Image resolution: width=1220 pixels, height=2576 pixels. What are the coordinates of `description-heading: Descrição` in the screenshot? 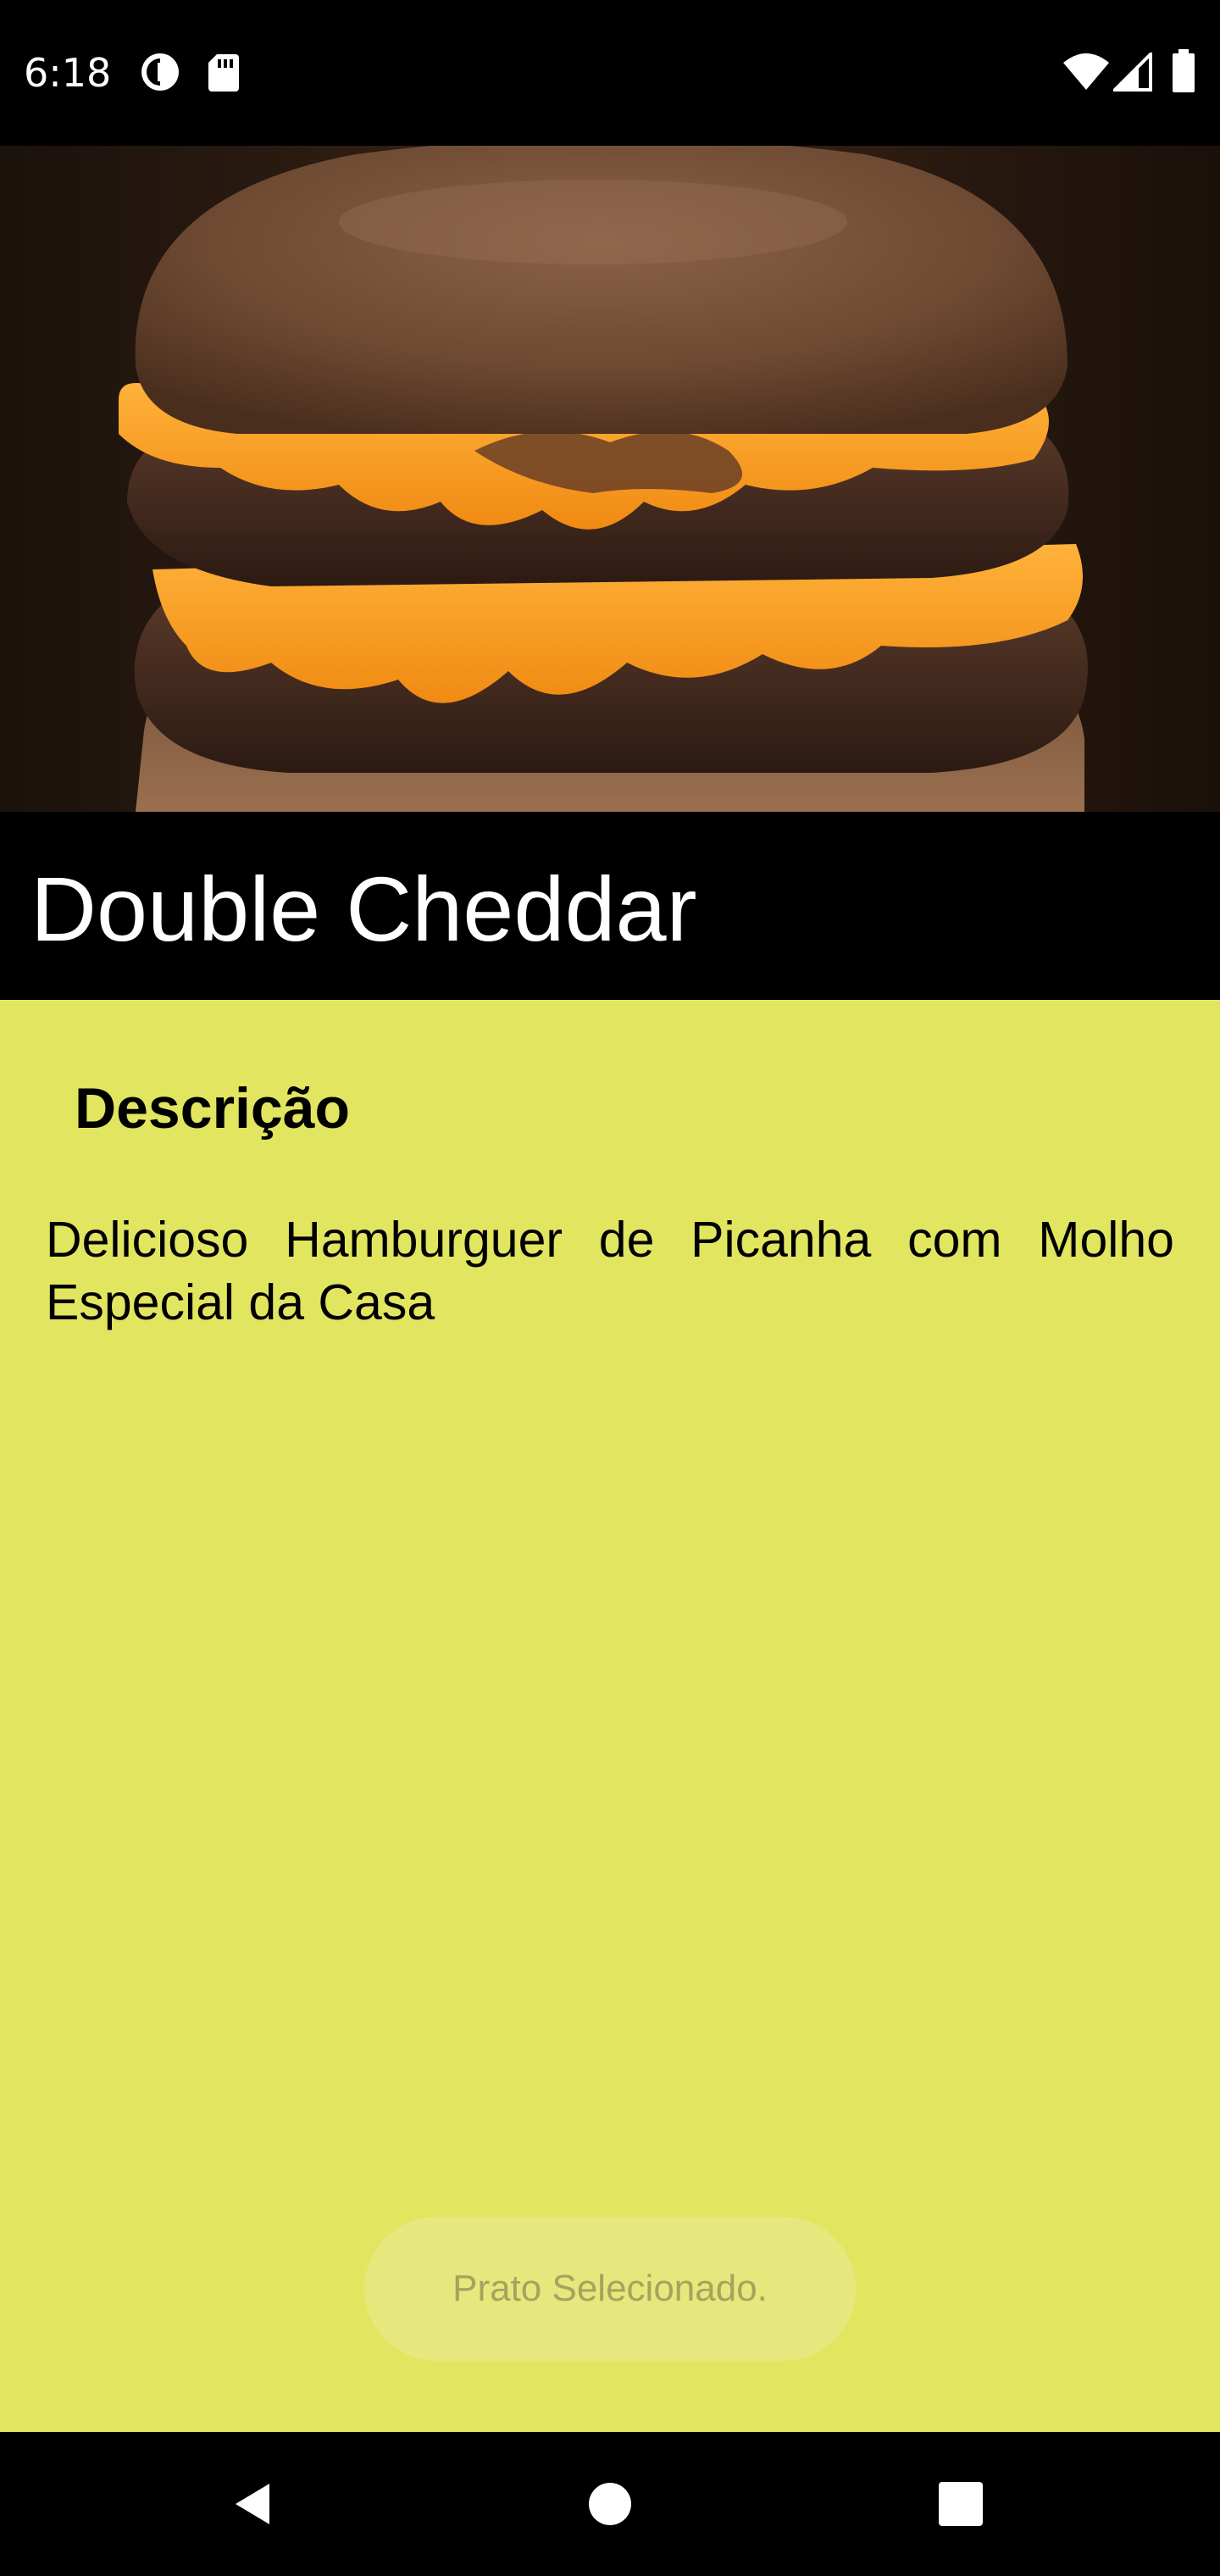 It's located at (213, 1108).